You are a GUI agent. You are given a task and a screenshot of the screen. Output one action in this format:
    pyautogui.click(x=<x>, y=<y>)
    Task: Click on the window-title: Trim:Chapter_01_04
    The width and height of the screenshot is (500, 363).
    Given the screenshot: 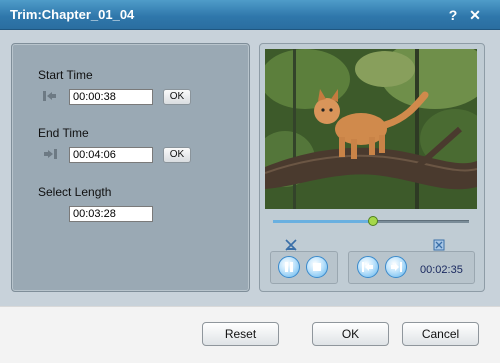 What is the action you would take?
    pyautogui.click(x=72, y=14)
    